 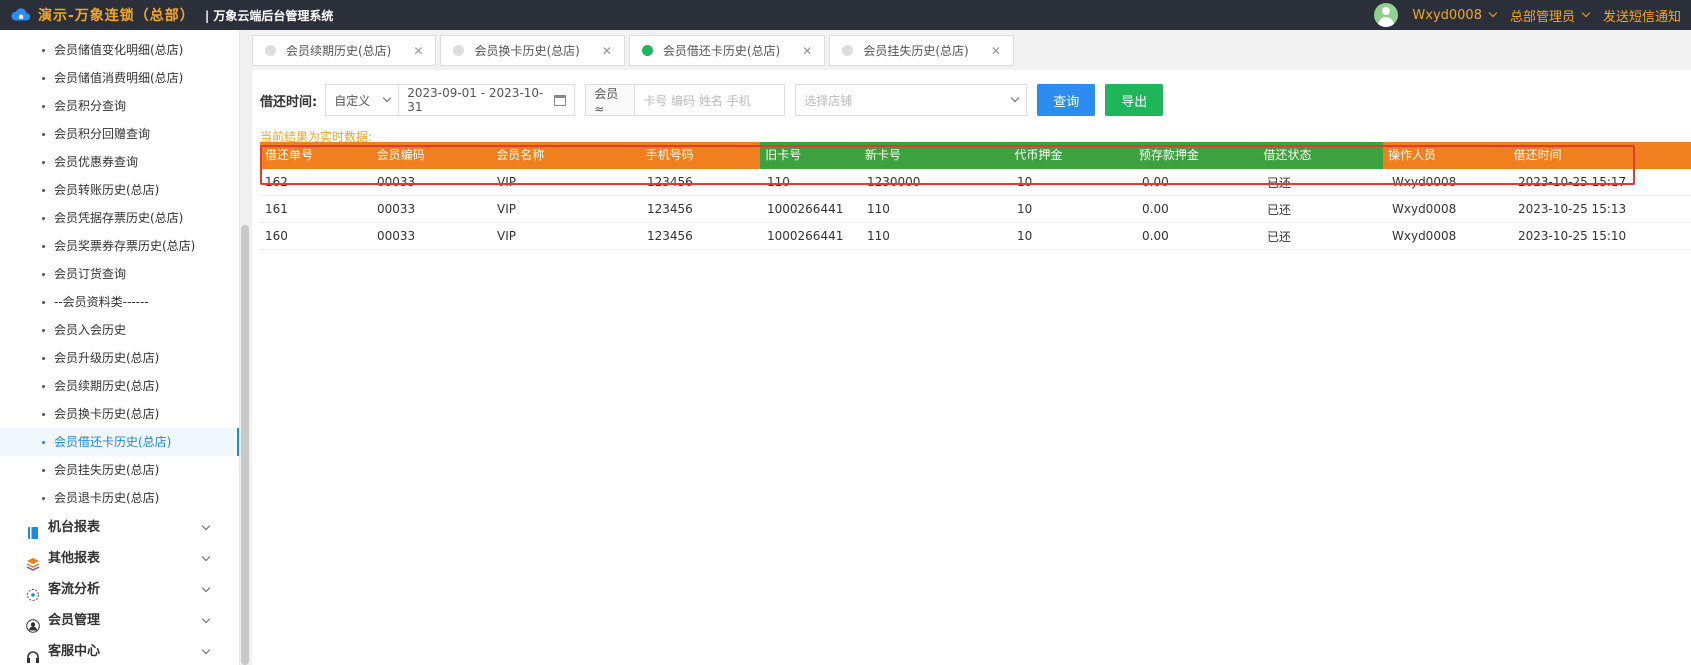 What do you see at coordinates (1688, 155) in the screenshot?
I see `header-filler` at bounding box center [1688, 155].